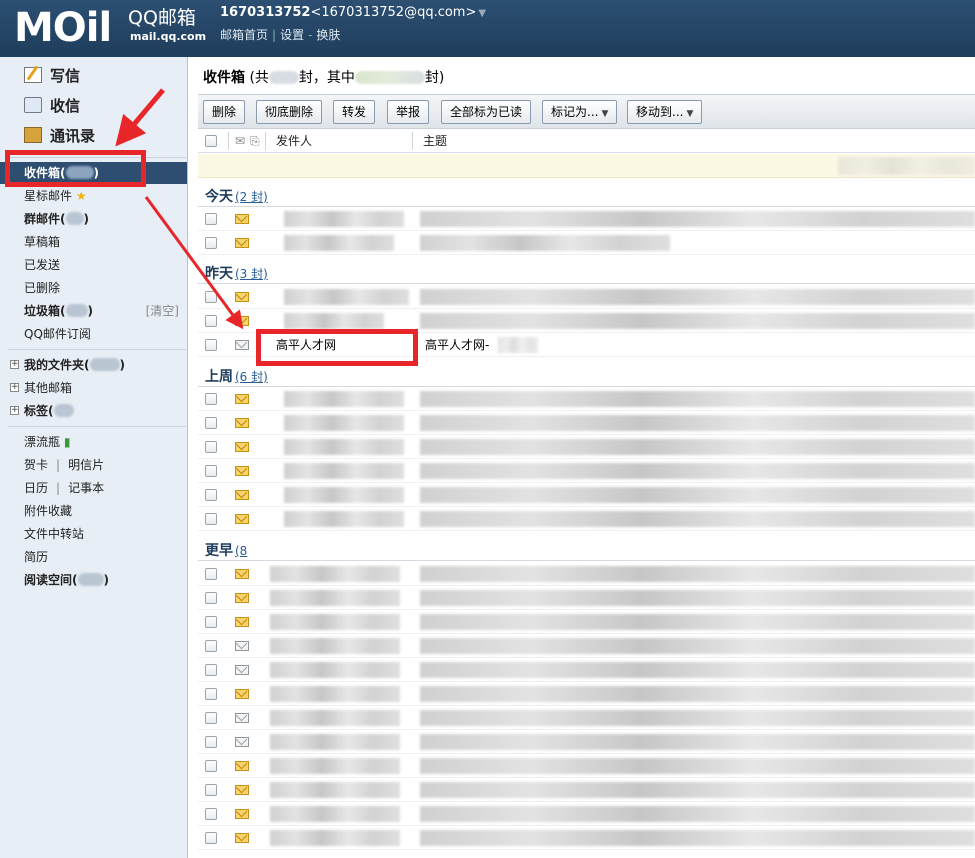  I want to click on move-to-dropdown: 移动到... ▼, so click(665, 112).